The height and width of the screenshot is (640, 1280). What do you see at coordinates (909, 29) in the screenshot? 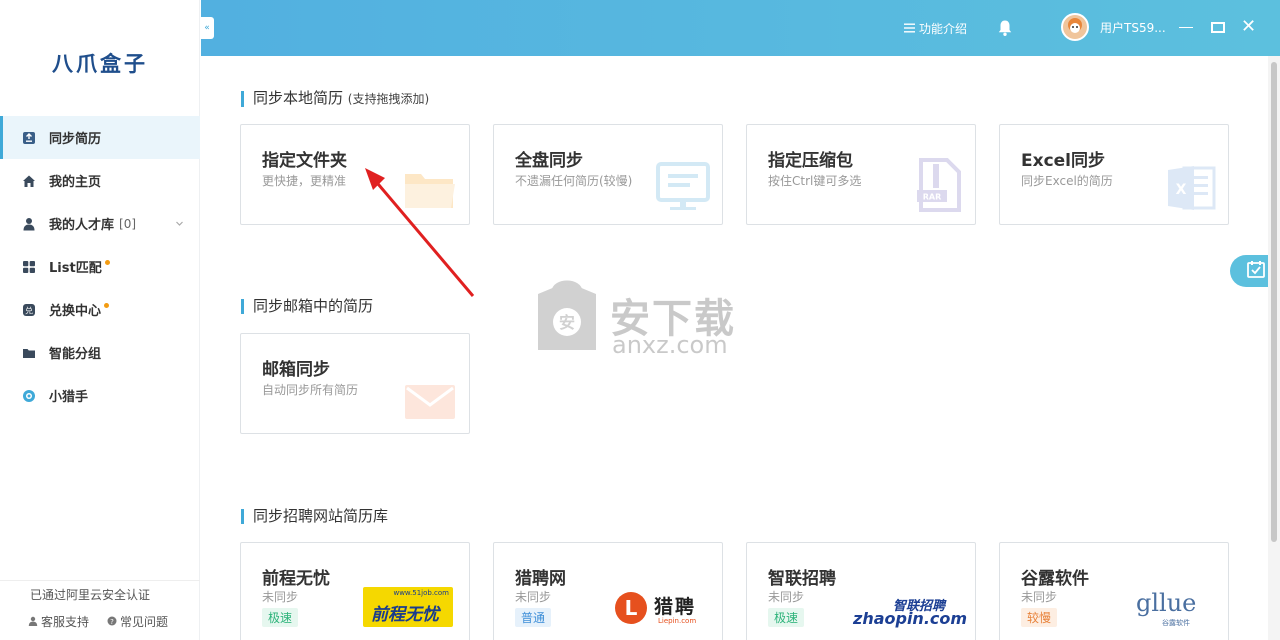
I see `menu-icon` at bounding box center [909, 29].